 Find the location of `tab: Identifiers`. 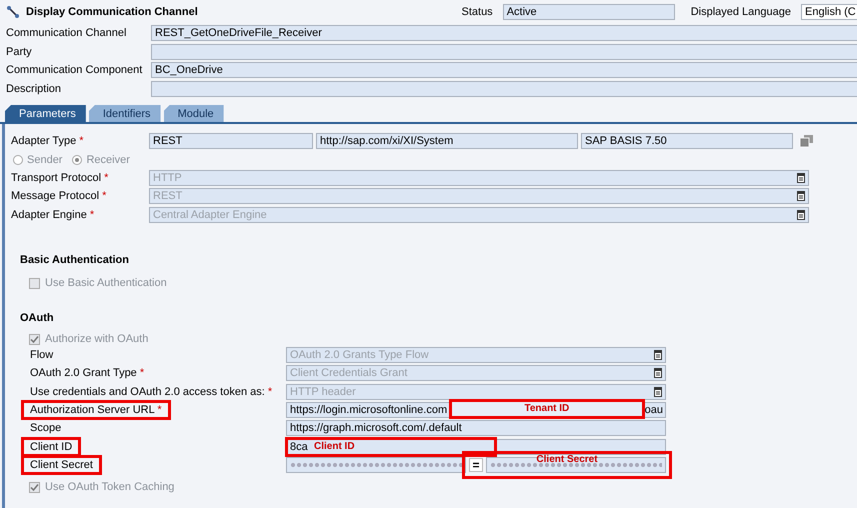

tab: Identifiers is located at coordinates (124, 113).